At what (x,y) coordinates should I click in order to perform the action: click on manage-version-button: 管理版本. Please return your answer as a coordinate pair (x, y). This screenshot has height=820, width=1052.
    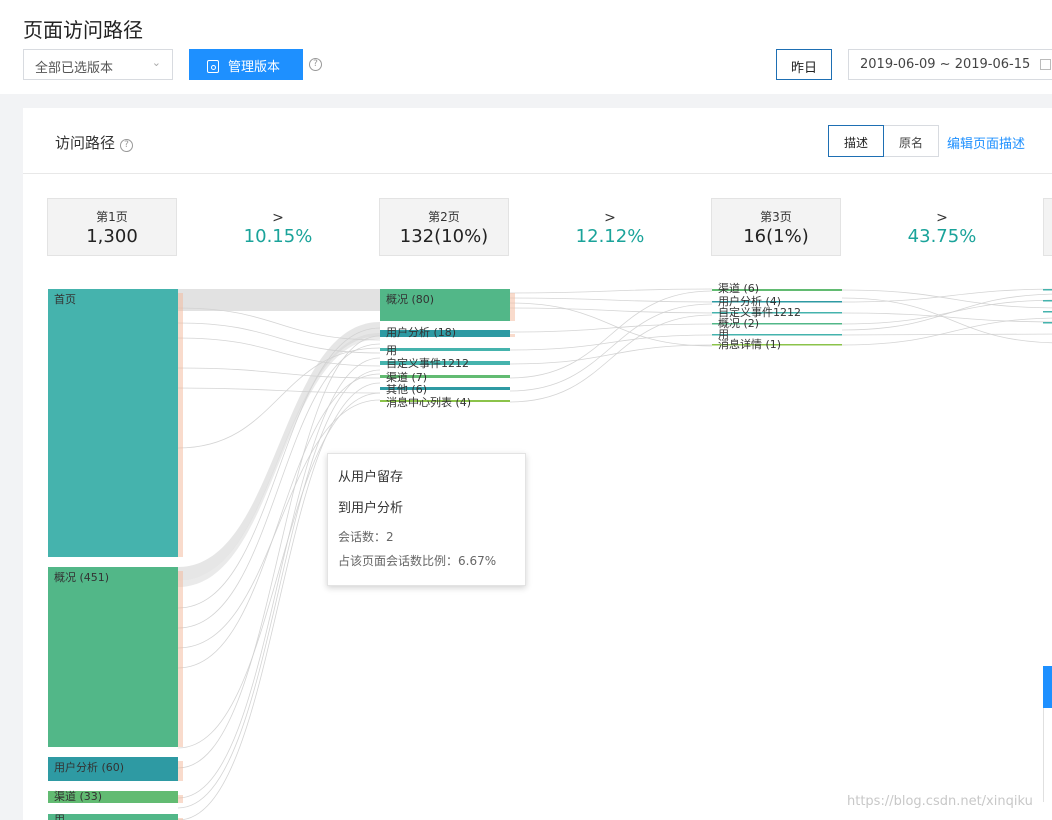
    Looking at the image, I should click on (246, 64).